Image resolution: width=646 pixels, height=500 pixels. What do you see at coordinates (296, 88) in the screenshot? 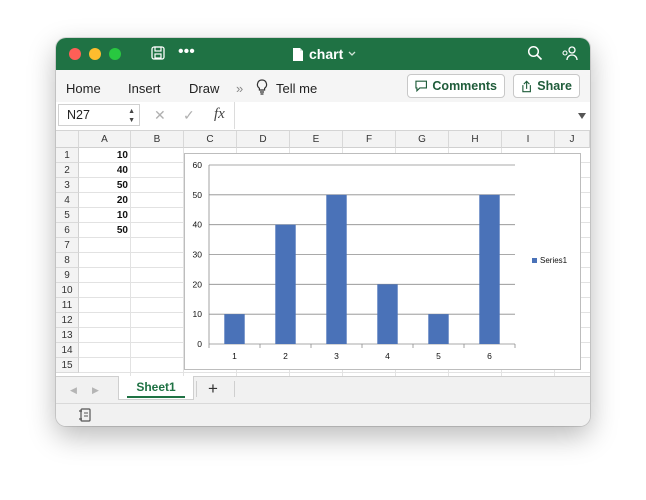
I see `tell-me-search: Tell me` at bounding box center [296, 88].